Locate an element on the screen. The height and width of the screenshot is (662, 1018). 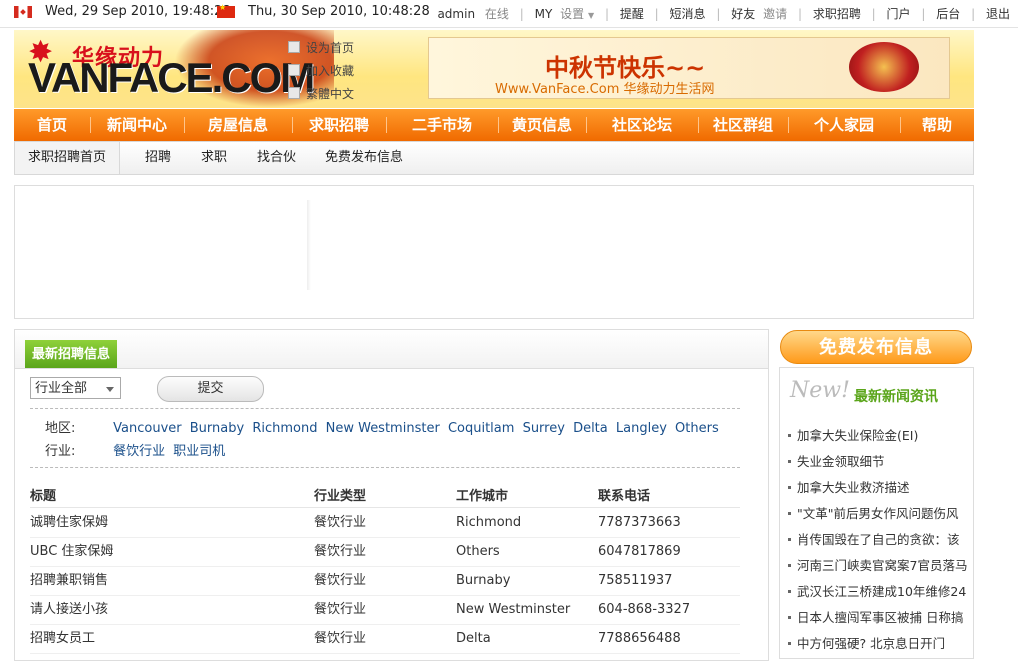
subnav-jobs-home: 求职招聘首页 is located at coordinates (67, 158).